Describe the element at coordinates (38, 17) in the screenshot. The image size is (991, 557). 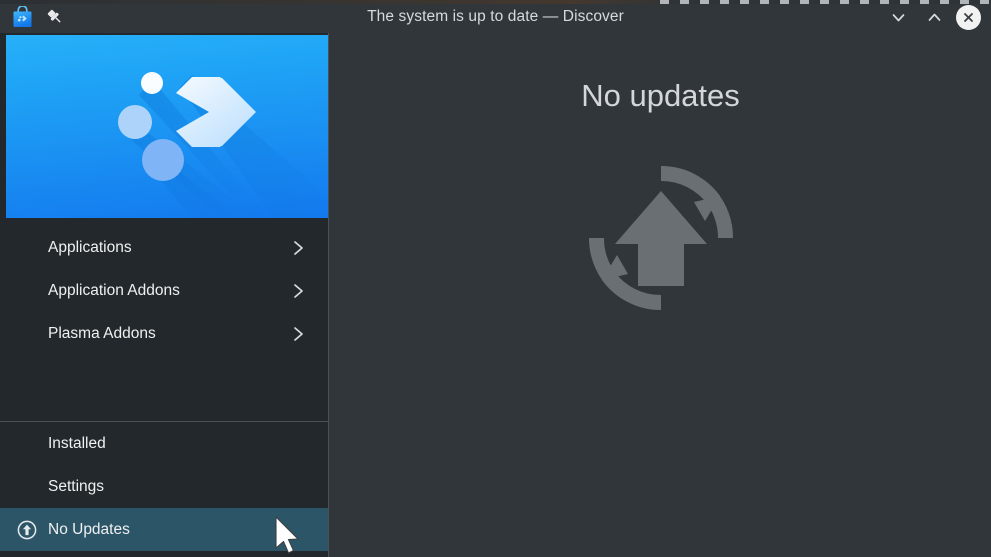
I see `titlebar-left-icons` at that location.